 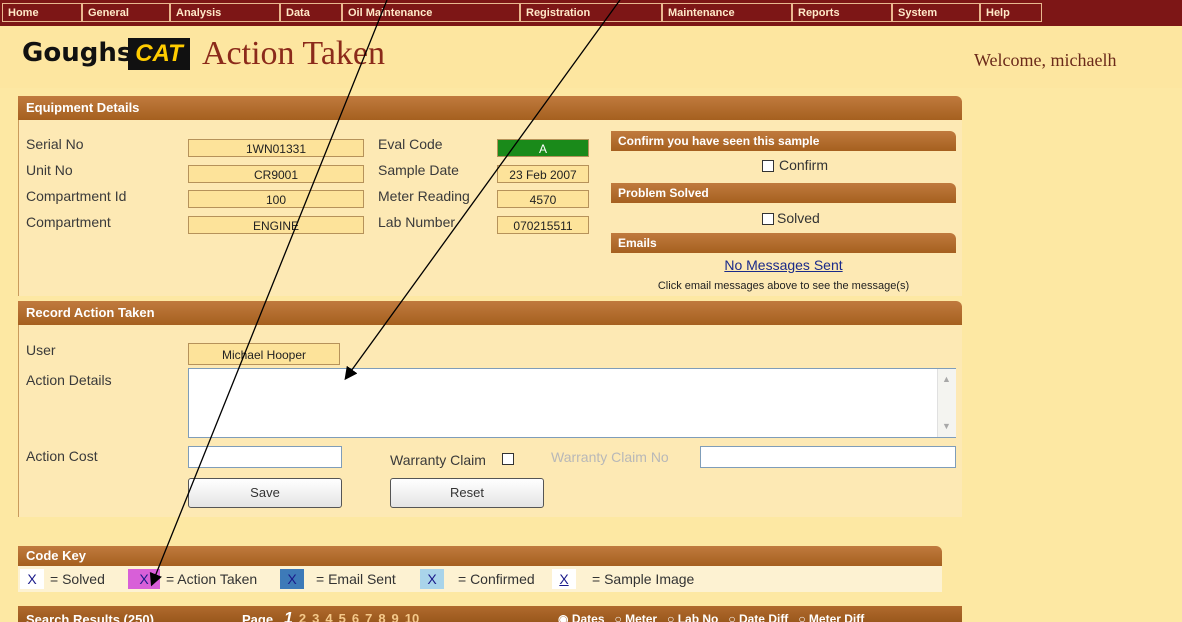 What do you see at coordinates (543, 174) in the screenshot?
I see `sample-date-value: 23 Feb 2007` at bounding box center [543, 174].